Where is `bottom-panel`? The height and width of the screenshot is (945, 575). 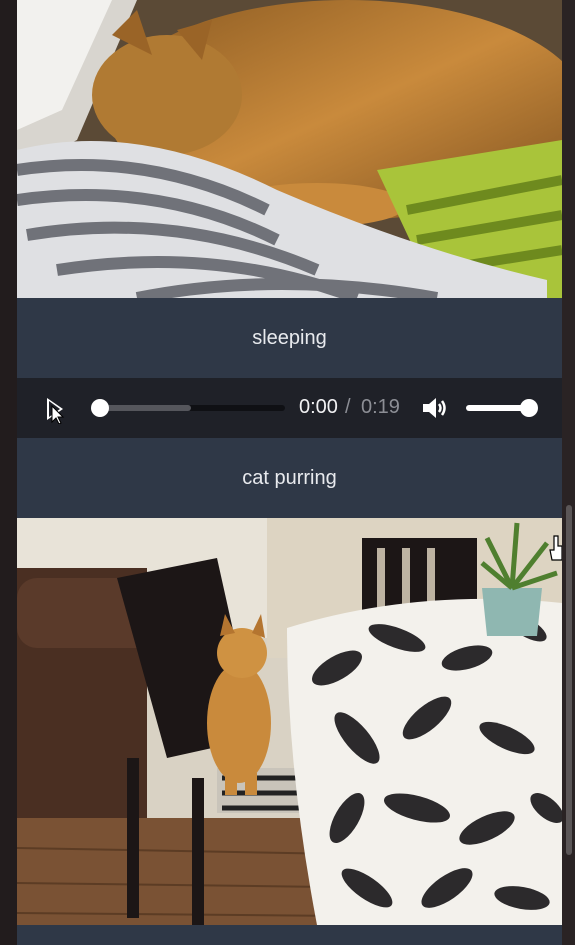 bottom-panel is located at coordinates (289, 935).